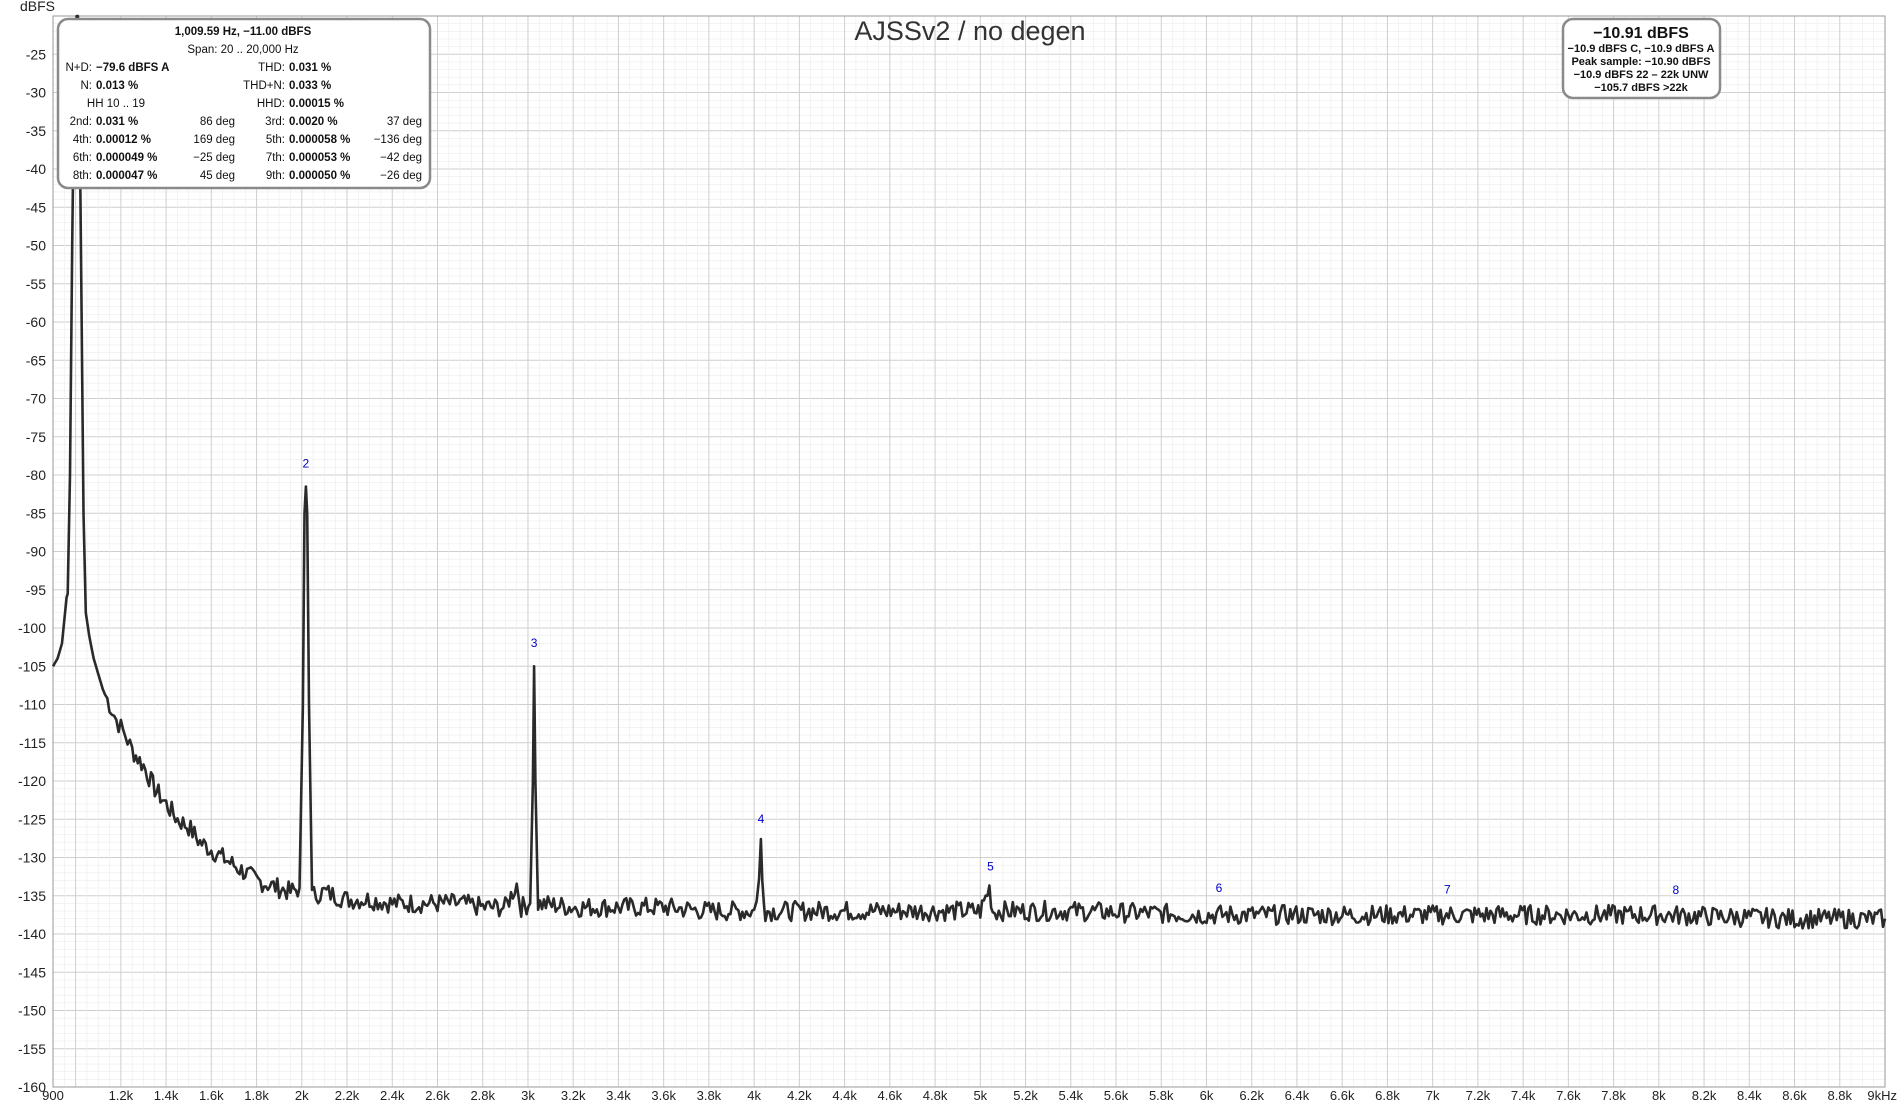 Image resolution: width=1900 pixels, height=1108 pixels. What do you see at coordinates (126, 176) in the screenshot?
I see `harmonic-value-cell: 0.000047 %` at bounding box center [126, 176].